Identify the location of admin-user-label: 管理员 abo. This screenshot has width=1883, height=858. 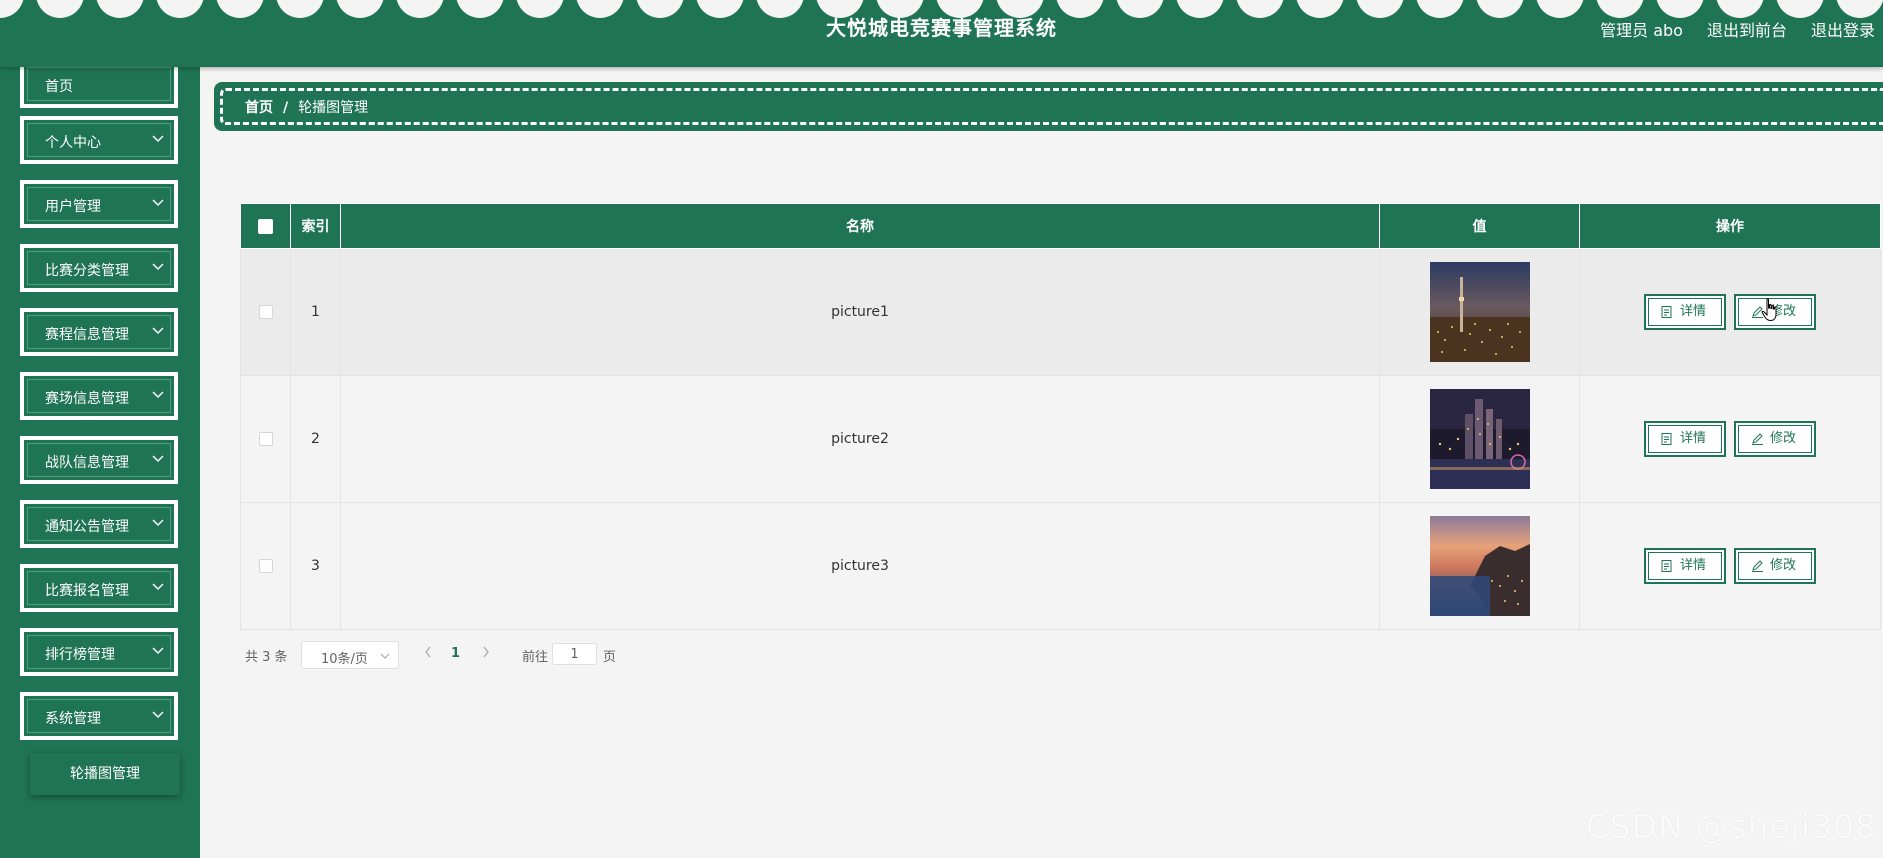
(1641, 29).